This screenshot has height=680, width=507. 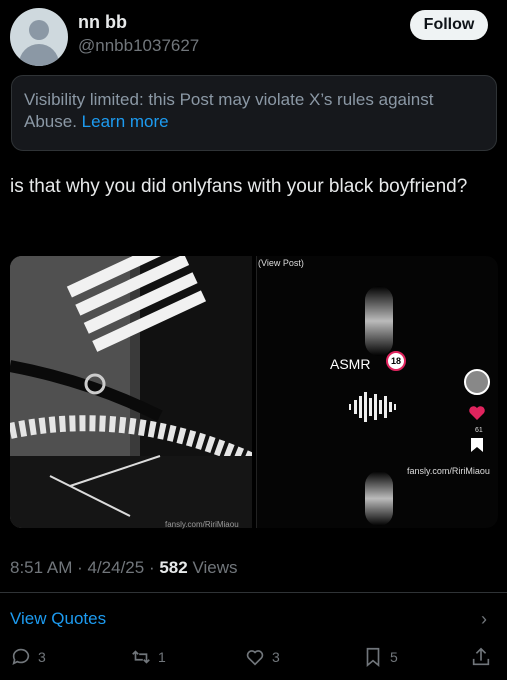 I want to click on post-timestamp: 8:51 AM · 4/24/25 · 582 Views, so click(x=124, y=567).